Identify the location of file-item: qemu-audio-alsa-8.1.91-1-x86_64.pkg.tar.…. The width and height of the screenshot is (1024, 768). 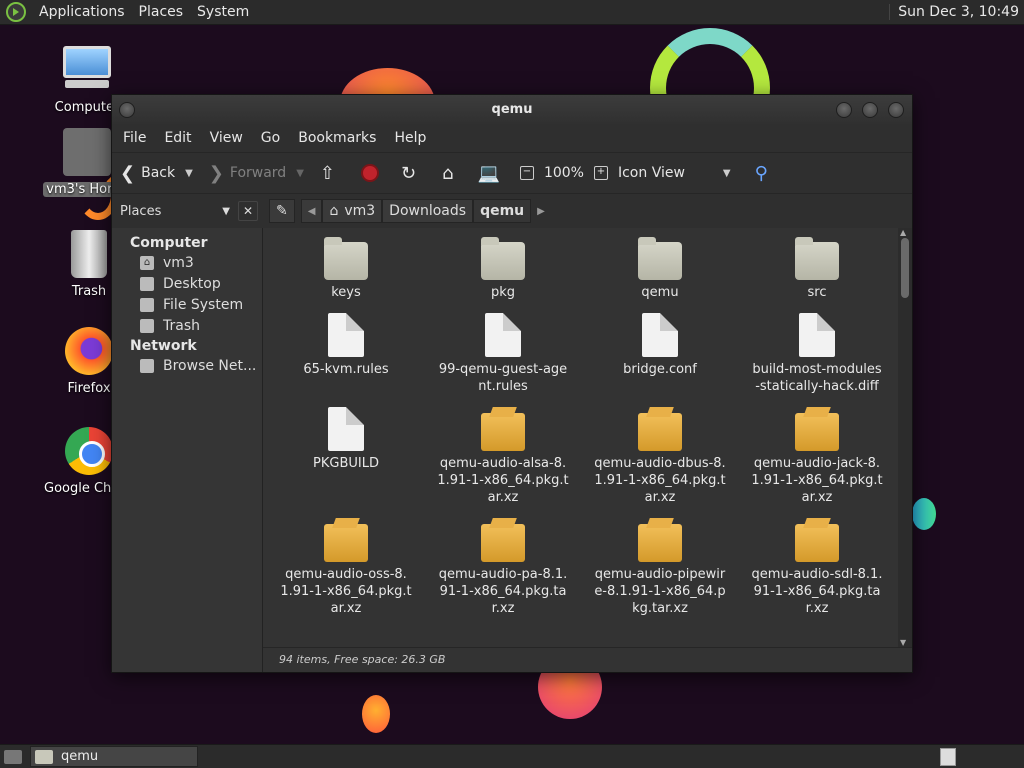
(503, 456).